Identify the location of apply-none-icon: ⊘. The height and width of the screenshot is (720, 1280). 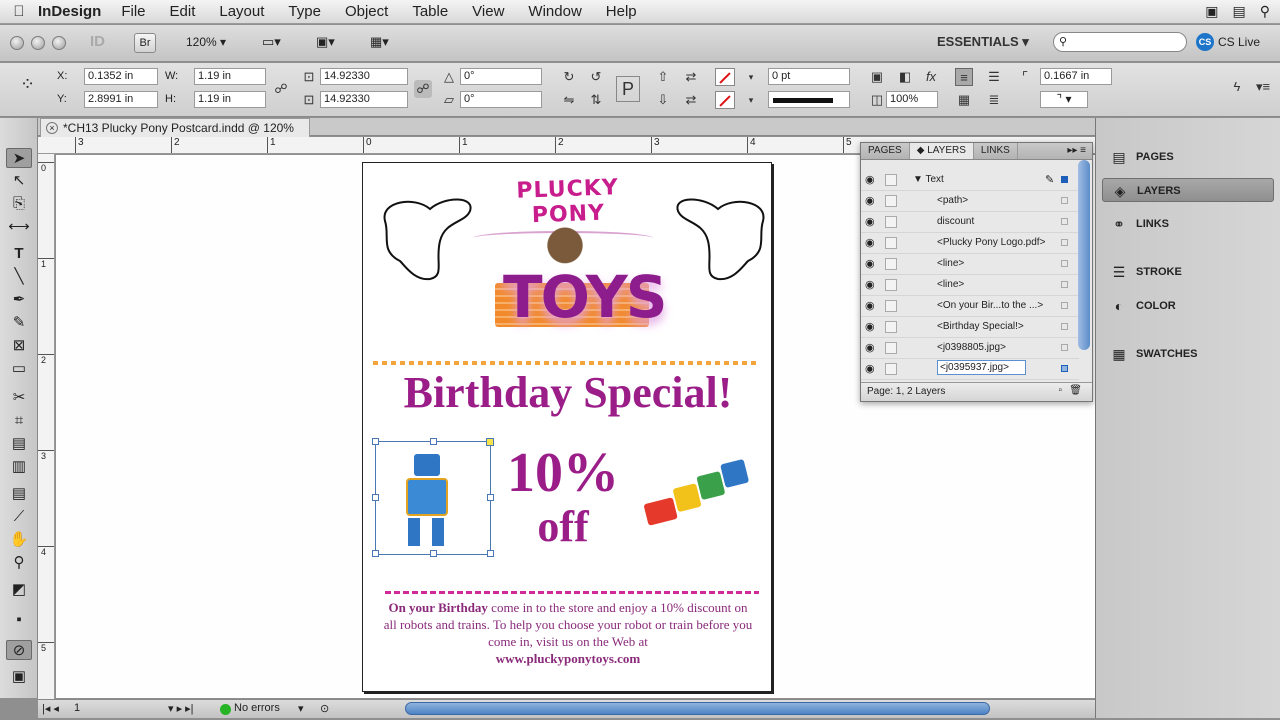
(19, 650).